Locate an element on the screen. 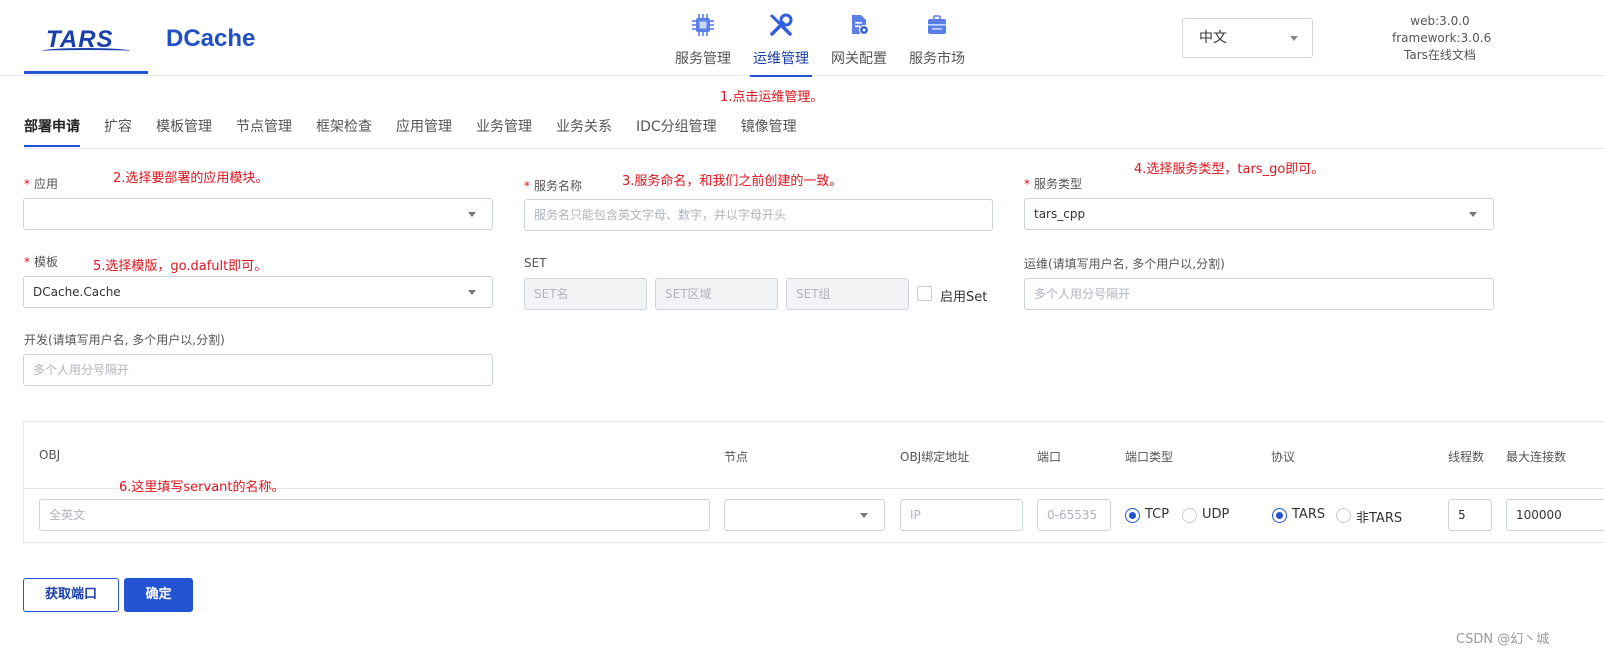 The height and width of the screenshot is (667, 1604). tars-logo: TARS is located at coordinates (86, 48).